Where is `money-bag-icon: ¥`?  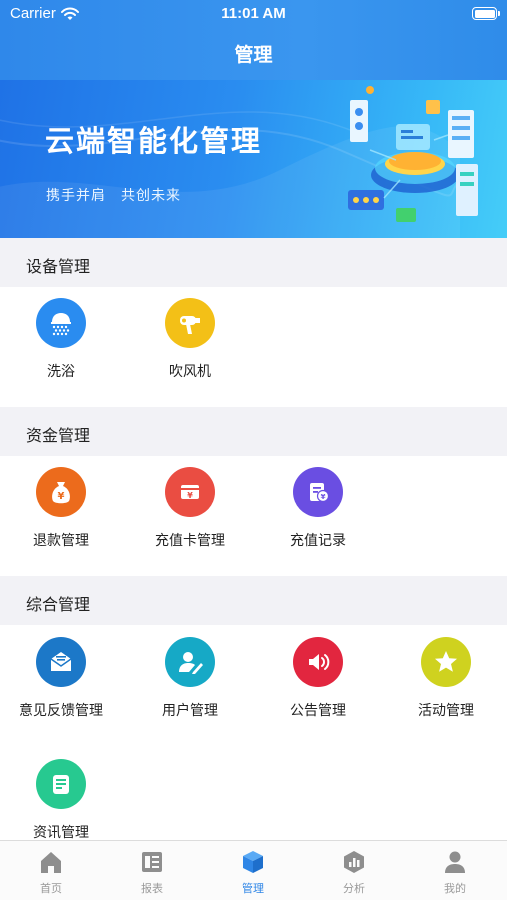 money-bag-icon: ¥ is located at coordinates (61, 492).